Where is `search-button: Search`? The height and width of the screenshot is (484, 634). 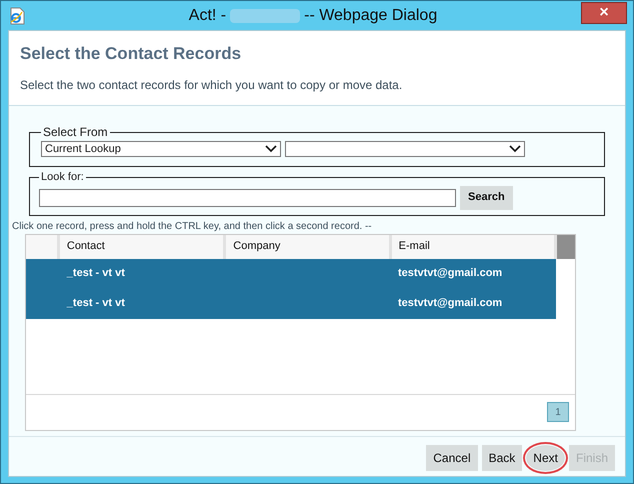
search-button: Search is located at coordinates (486, 198).